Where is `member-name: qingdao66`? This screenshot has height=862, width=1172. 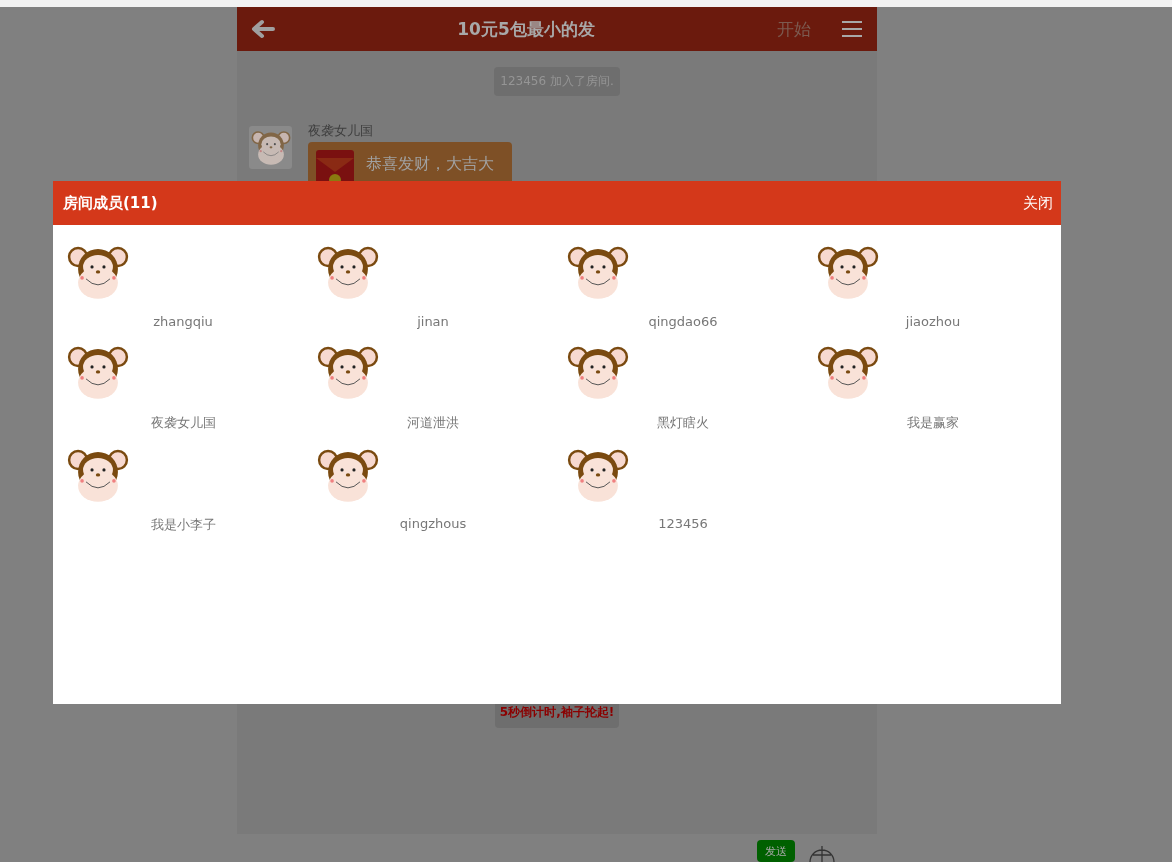
member-name: qingdao66 is located at coordinates (683, 321).